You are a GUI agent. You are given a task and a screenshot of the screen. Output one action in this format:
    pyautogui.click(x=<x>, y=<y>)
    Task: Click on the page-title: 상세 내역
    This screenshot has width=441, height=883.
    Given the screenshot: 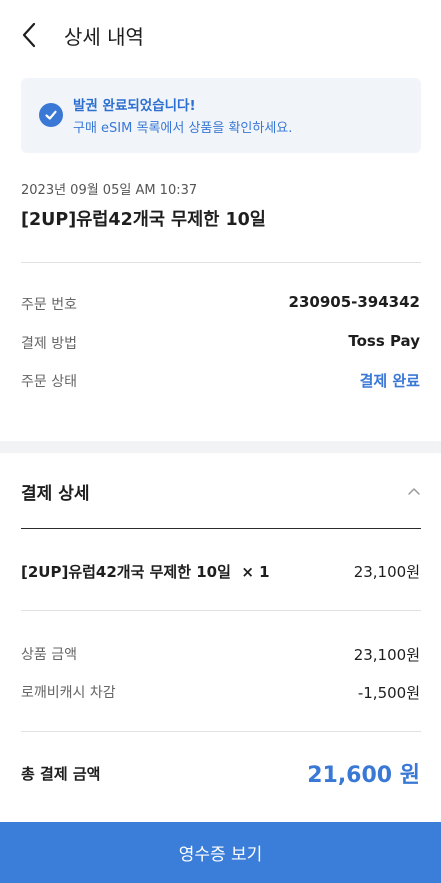 What is the action you would take?
    pyautogui.click(x=104, y=37)
    